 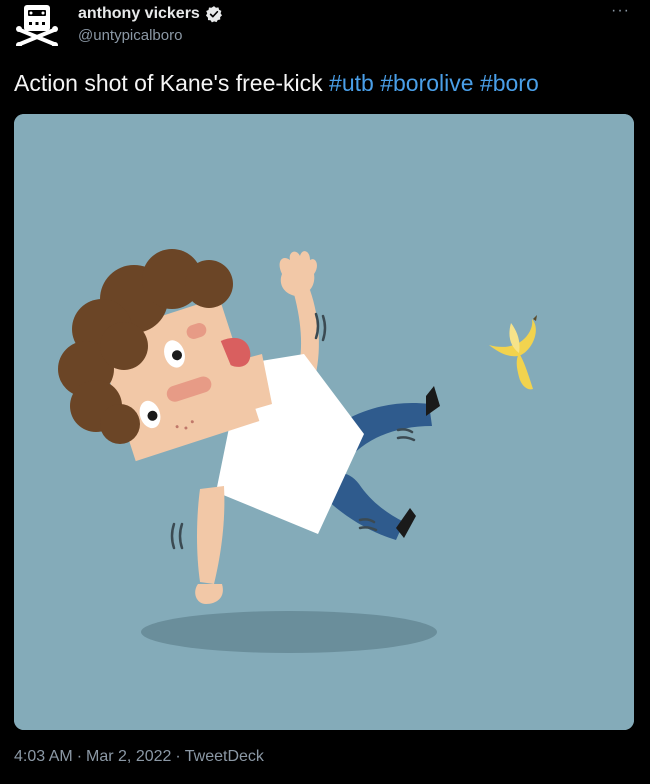 I want to click on tweet-meta: 4:03 AM · Mar 2, 2022 · TweetDeck, so click(x=139, y=757).